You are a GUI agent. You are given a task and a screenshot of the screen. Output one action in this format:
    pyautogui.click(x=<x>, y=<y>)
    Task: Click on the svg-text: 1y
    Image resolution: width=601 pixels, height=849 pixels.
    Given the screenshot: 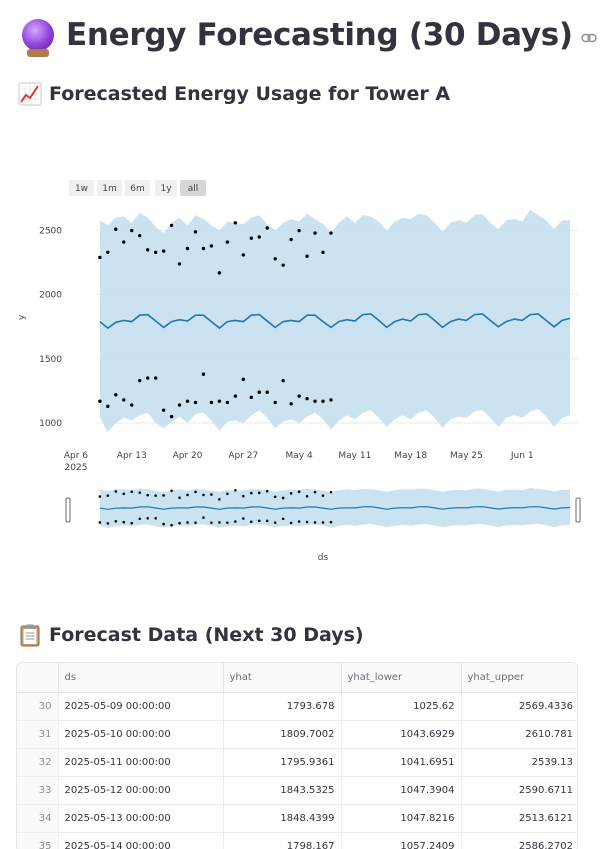 What is the action you would take?
    pyautogui.click(x=166, y=189)
    